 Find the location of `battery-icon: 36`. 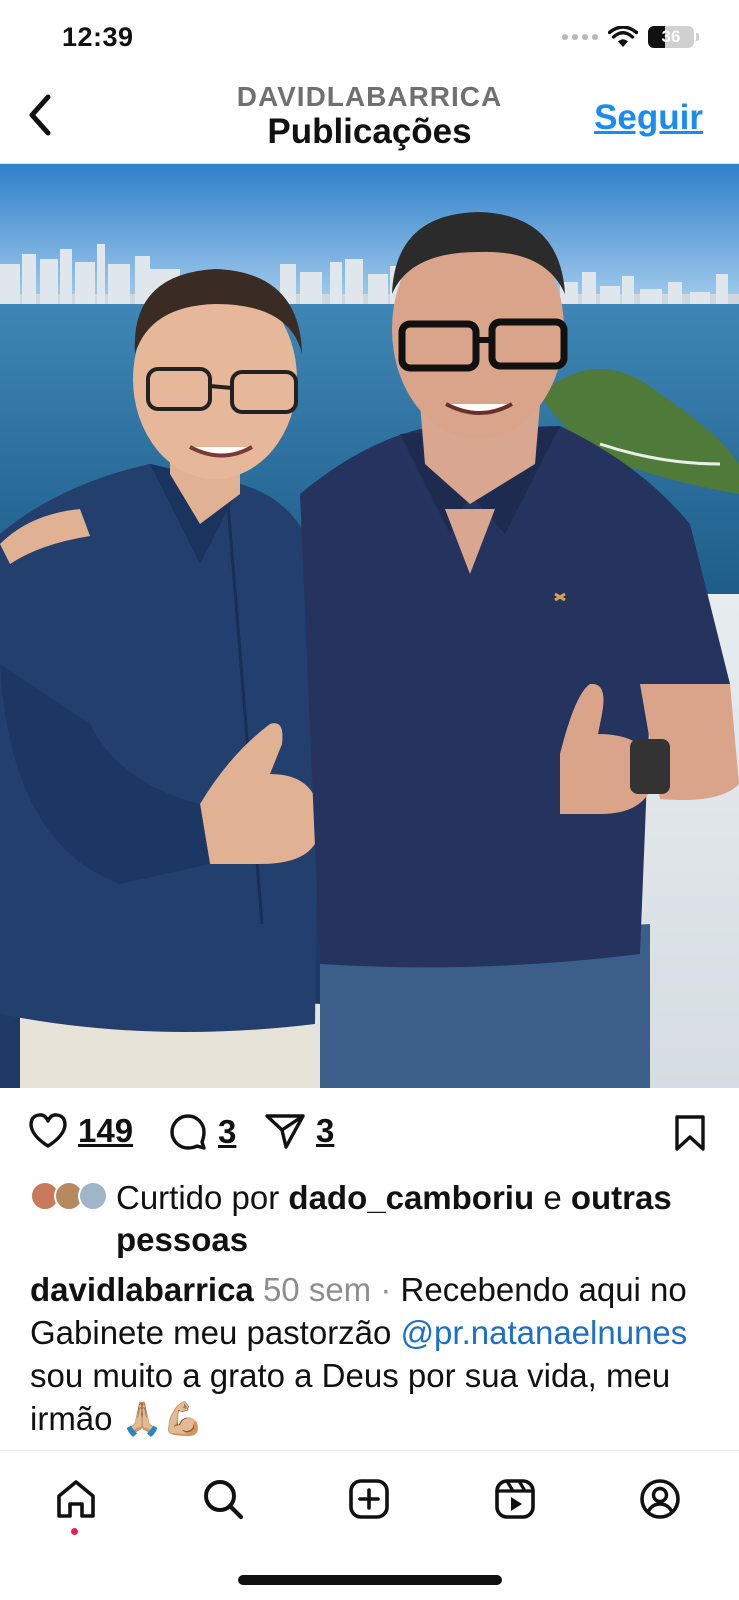

battery-icon: 36 is located at coordinates (671, 37).